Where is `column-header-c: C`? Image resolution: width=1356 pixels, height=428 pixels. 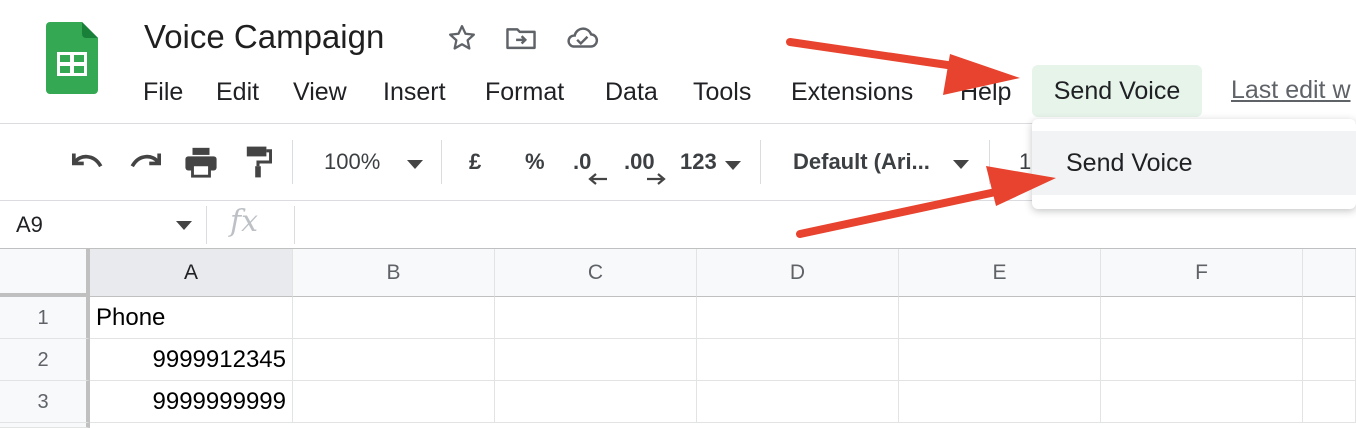
column-header-c: C is located at coordinates (838, 273).